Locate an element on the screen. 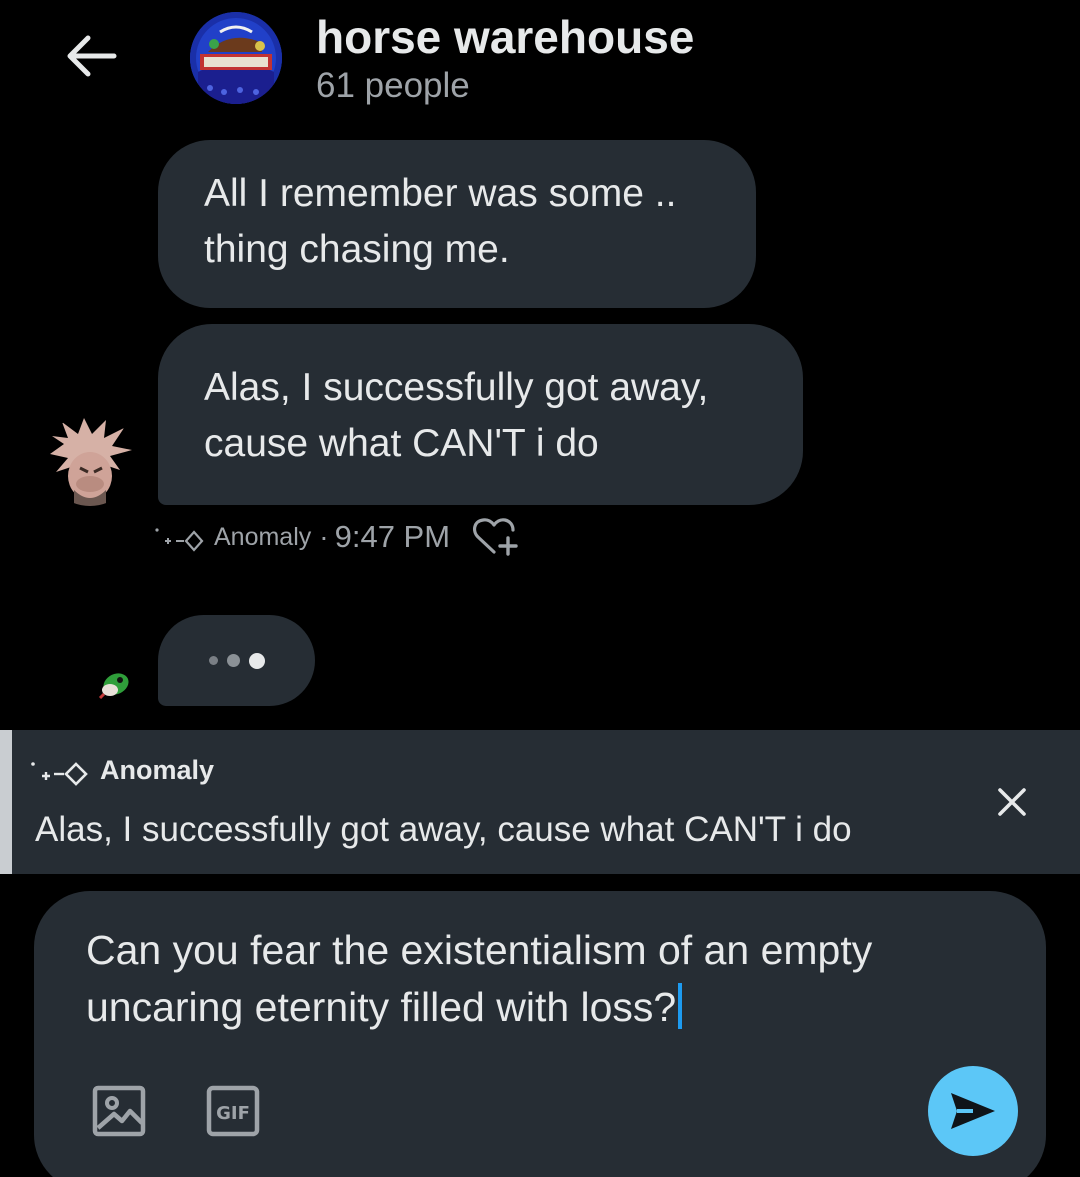 This screenshot has height=1177, width=1080. heart-plus-icon is located at coordinates (495, 537).